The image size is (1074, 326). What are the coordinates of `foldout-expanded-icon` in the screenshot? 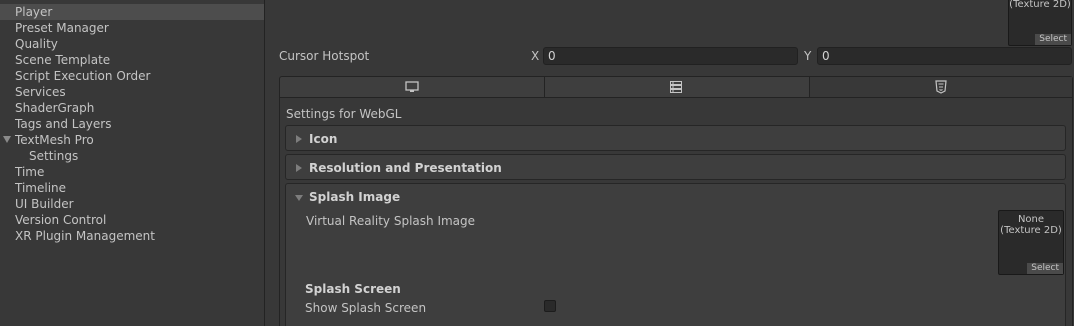 It's located at (7, 139).